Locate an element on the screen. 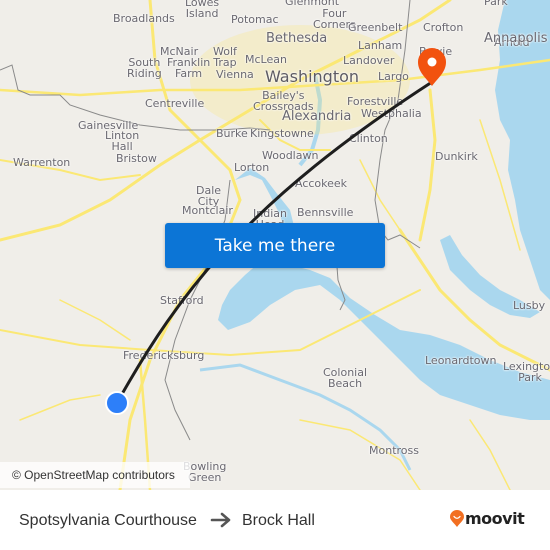 This screenshot has width=550, height=550. destination-marker is located at coordinates (432, 67).